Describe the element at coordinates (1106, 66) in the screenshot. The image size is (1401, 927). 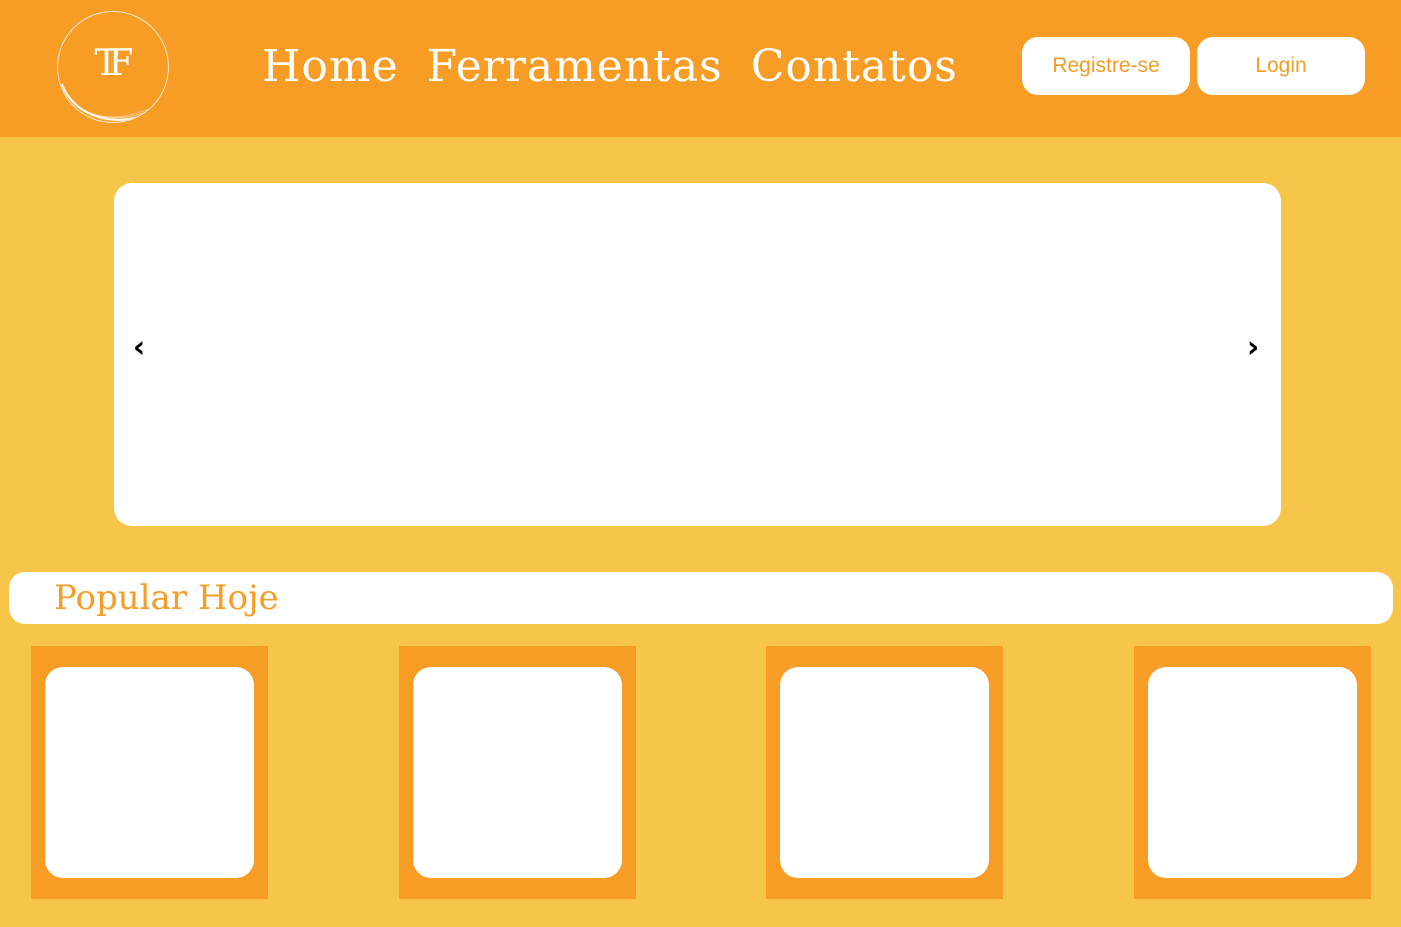
I see `register-button: Registre-se` at that location.